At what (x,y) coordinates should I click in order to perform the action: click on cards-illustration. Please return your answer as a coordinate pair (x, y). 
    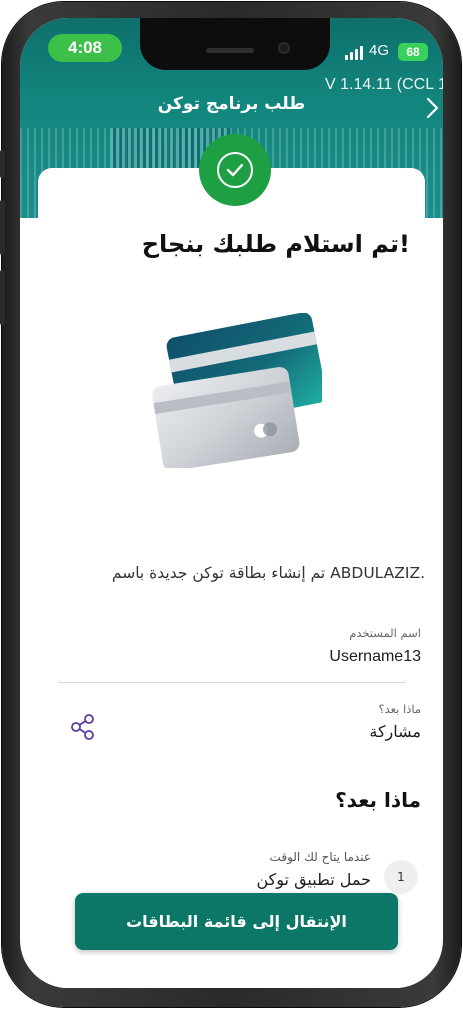
    Looking at the image, I should click on (239, 392).